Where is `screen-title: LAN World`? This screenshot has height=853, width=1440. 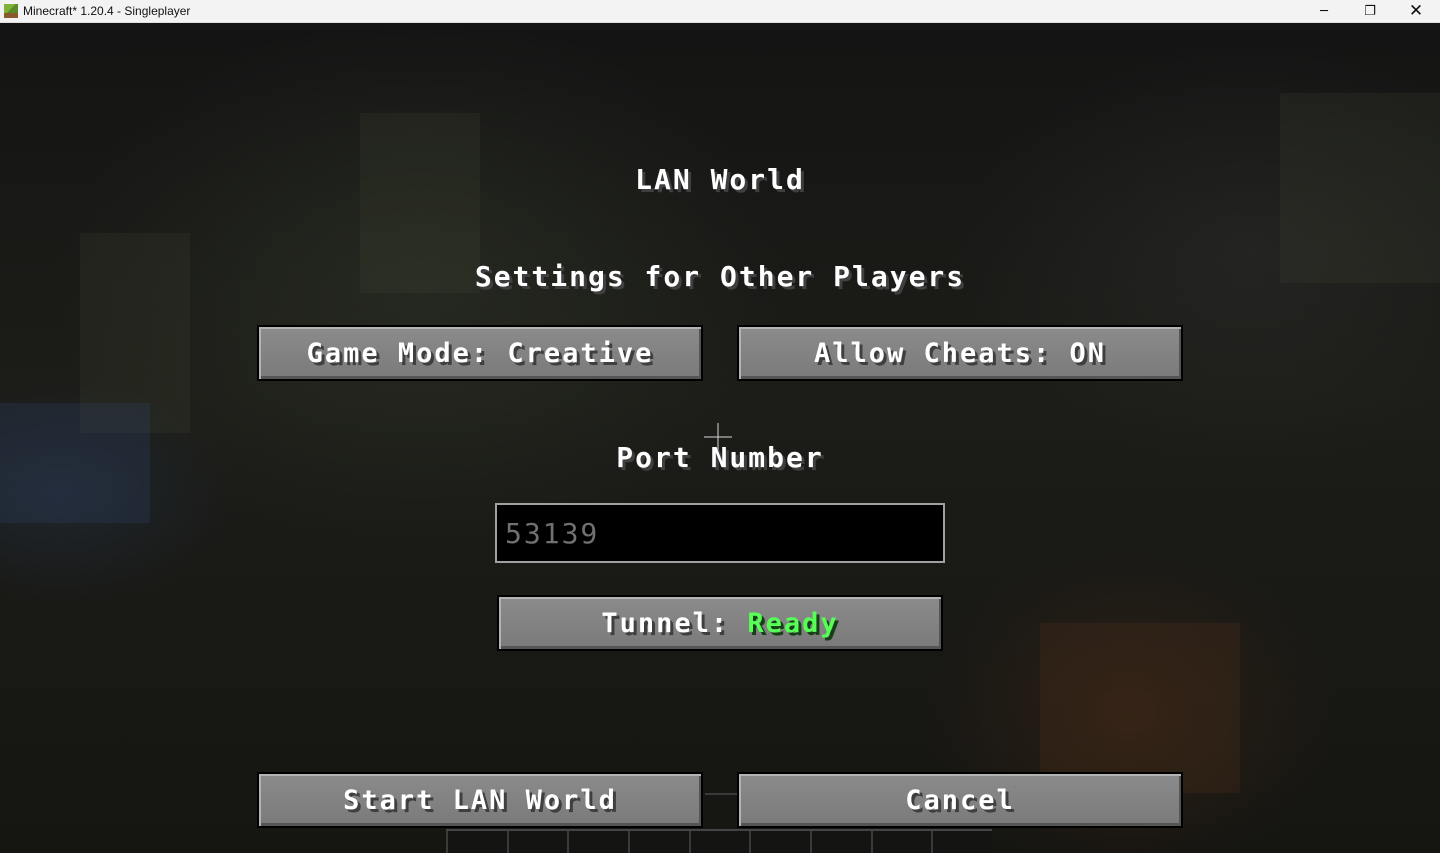 screen-title: LAN World is located at coordinates (720, 179).